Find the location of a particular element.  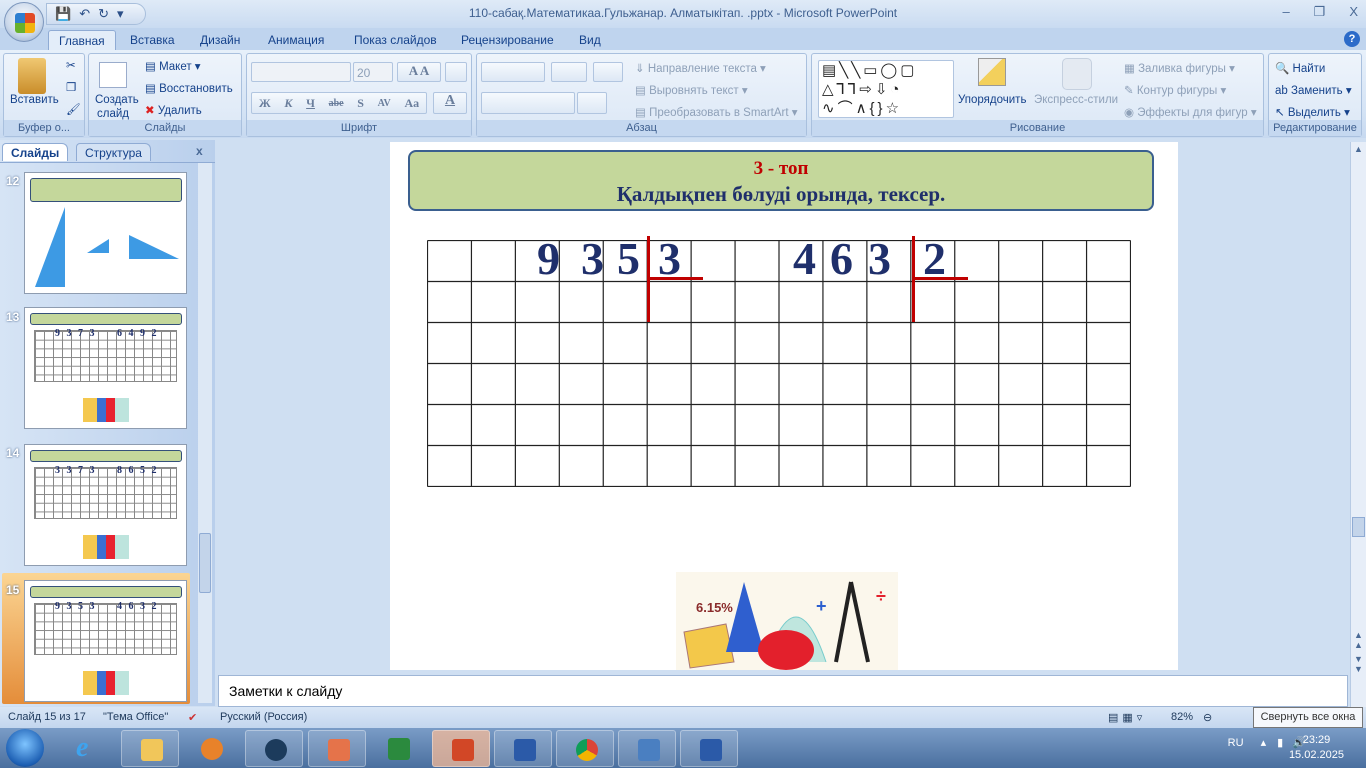

view-buttons: ▤▦▿ is located at coordinates (1127, 717).